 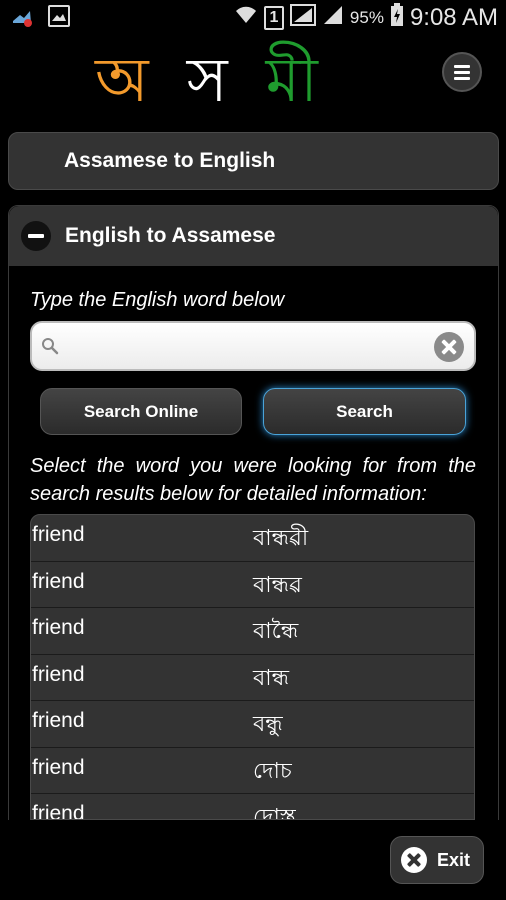 I want to click on list-item: friend বন্ধু, so click(x=252, y=724).